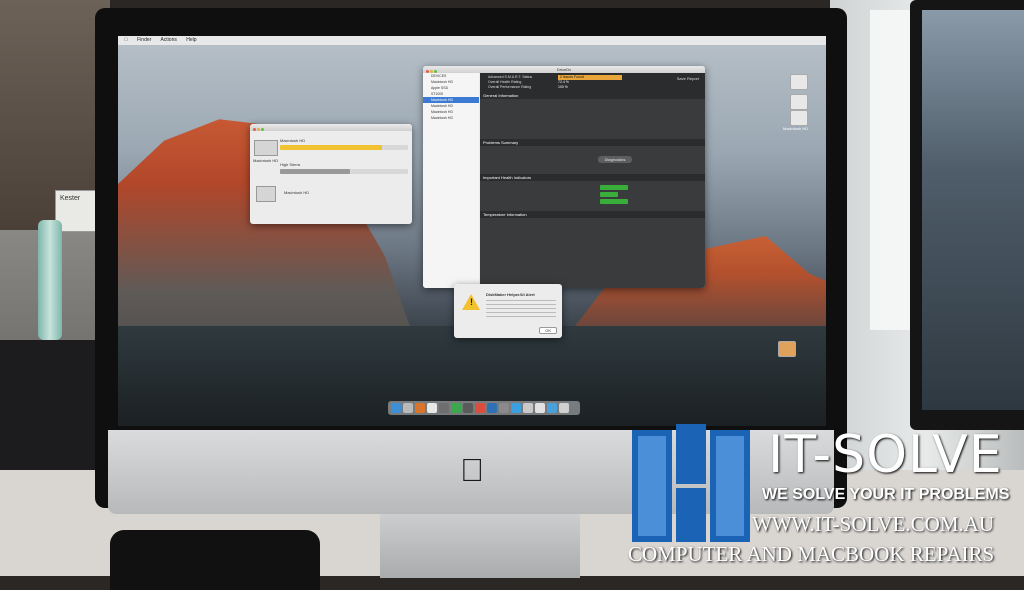 This screenshot has height=590, width=1024. What do you see at coordinates (548, 330) in the screenshot?
I see `ok-button: OK` at bounding box center [548, 330].